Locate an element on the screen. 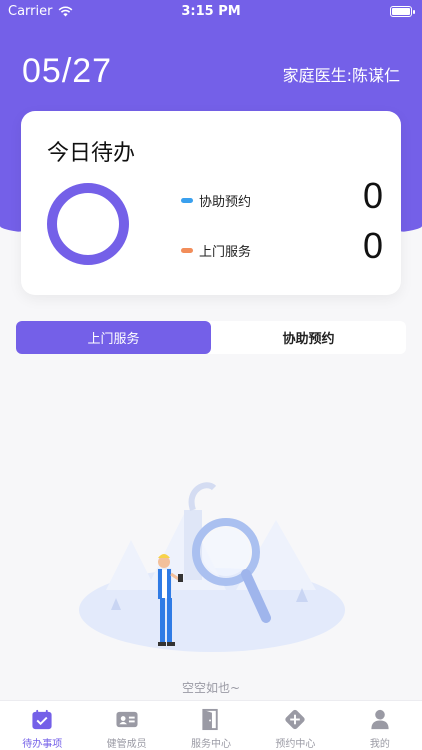 The width and height of the screenshot is (422, 750). segment-tabs: 上门服务 协助预约 is located at coordinates (211, 337).